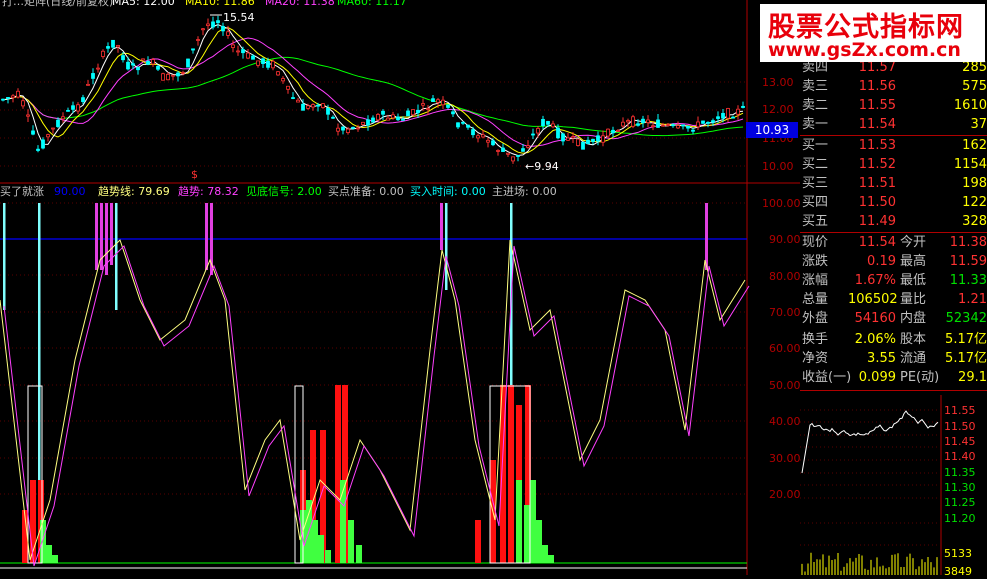 This screenshot has height=579, width=987. What do you see at coordinates (877, 164) in the screenshot?
I see `order-price: 11.52` at bounding box center [877, 164].